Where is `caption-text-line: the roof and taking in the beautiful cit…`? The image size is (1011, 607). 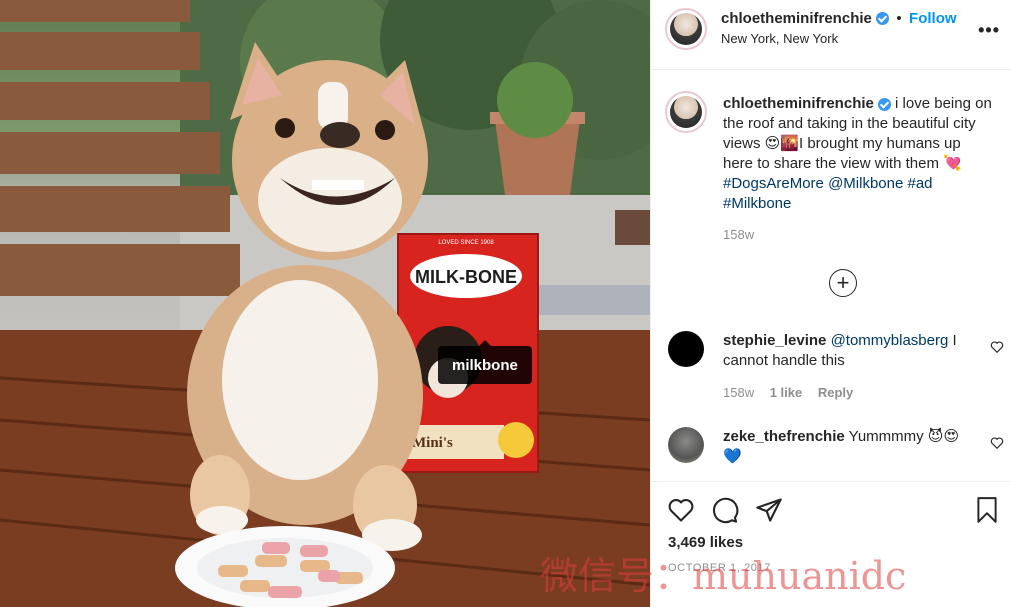 caption-text-line: the roof and taking in the beautiful cit… is located at coordinates (849, 123).